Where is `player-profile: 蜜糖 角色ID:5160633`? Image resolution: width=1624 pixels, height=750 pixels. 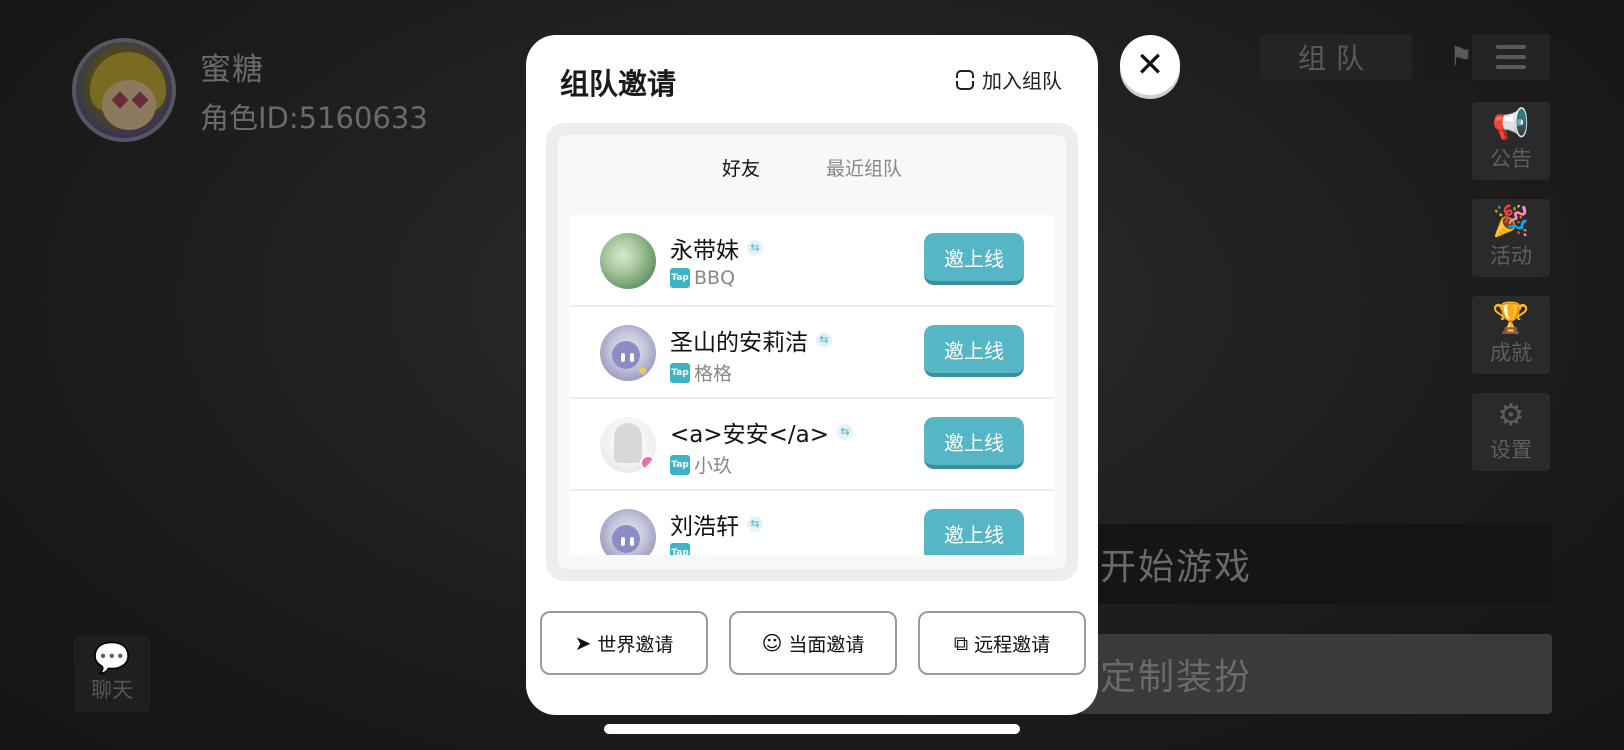
player-profile: 蜜糖 角色ID:5160633 is located at coordinates (250, 90).